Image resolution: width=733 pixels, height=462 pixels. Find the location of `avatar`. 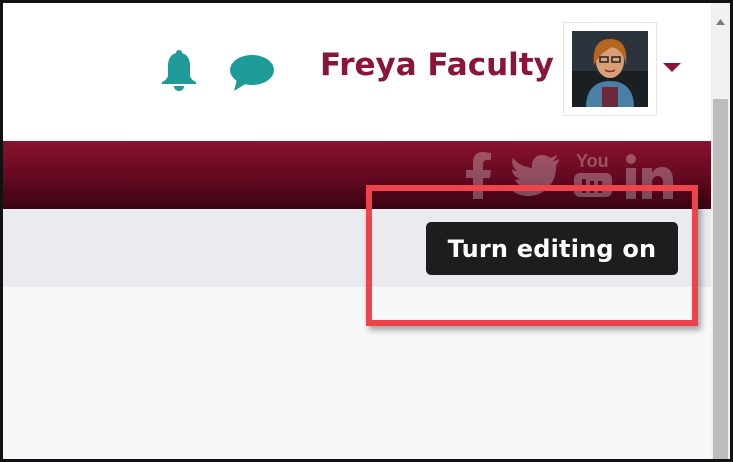

avatar is located at coordinates (610, 69).